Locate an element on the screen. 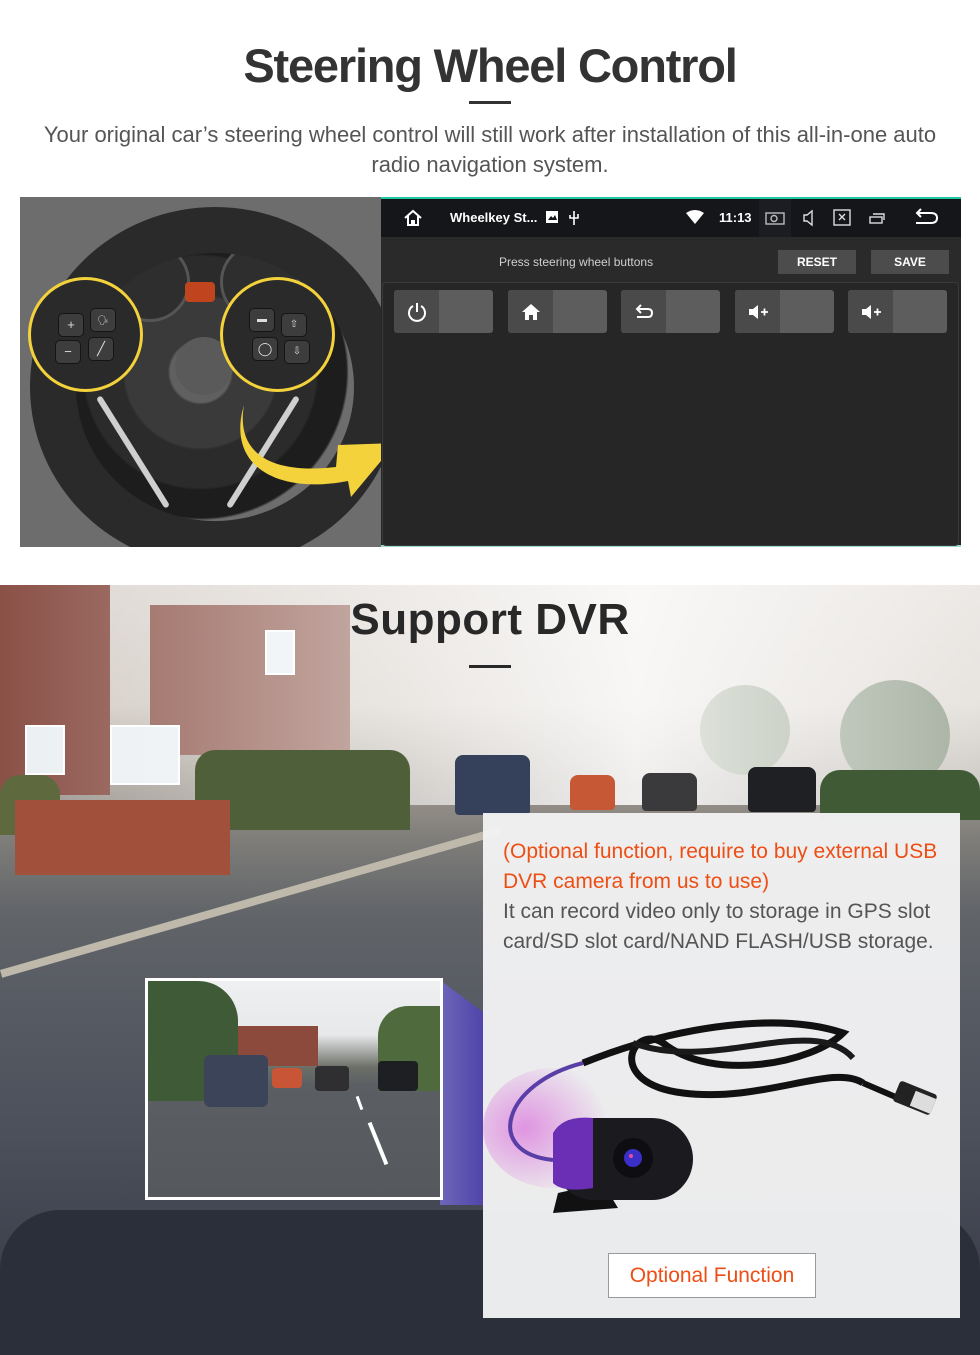  down-arrow-icon: ⇩ is located at coordinates (297, 351).